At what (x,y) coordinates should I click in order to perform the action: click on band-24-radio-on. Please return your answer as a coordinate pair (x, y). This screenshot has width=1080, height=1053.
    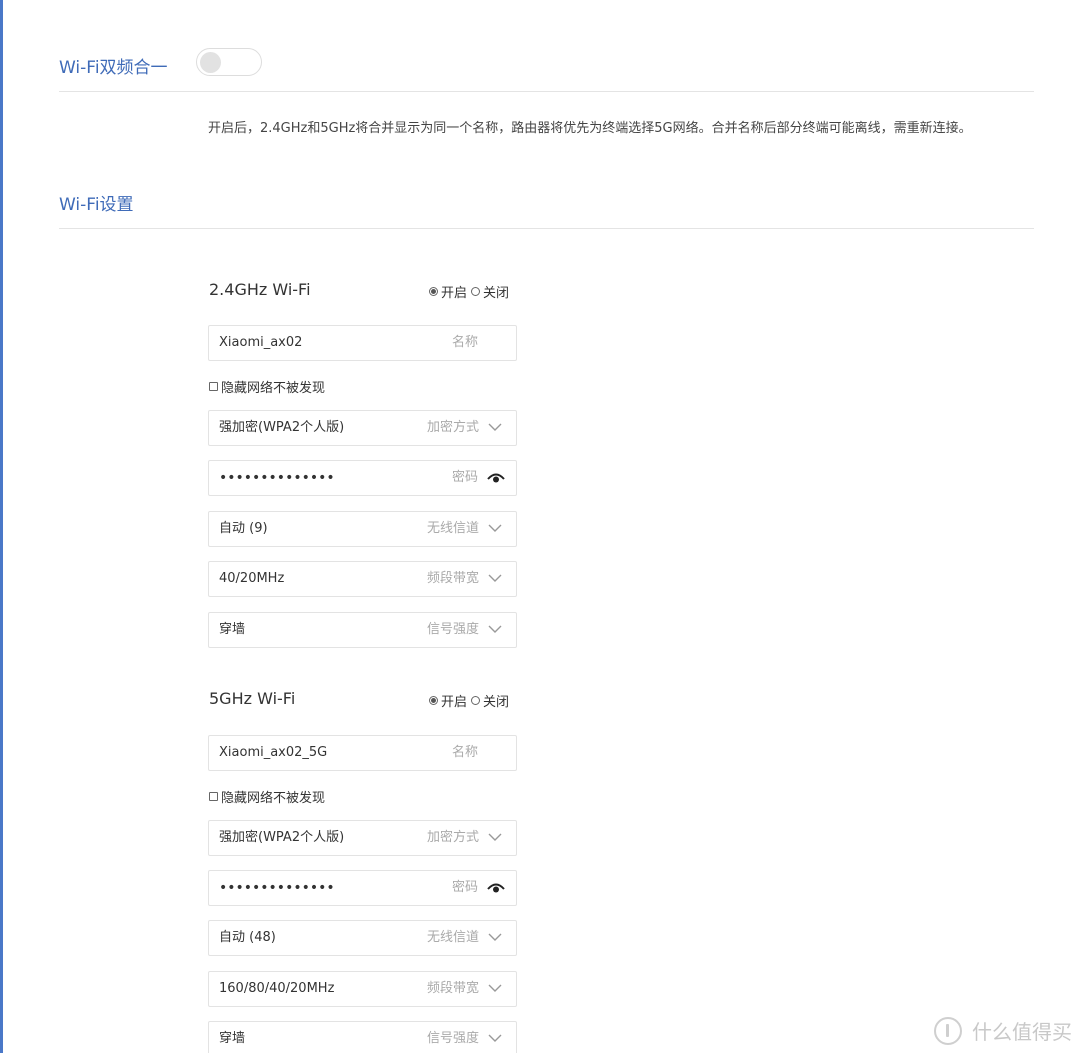
    Looking at the image, I should click on (433, 291).